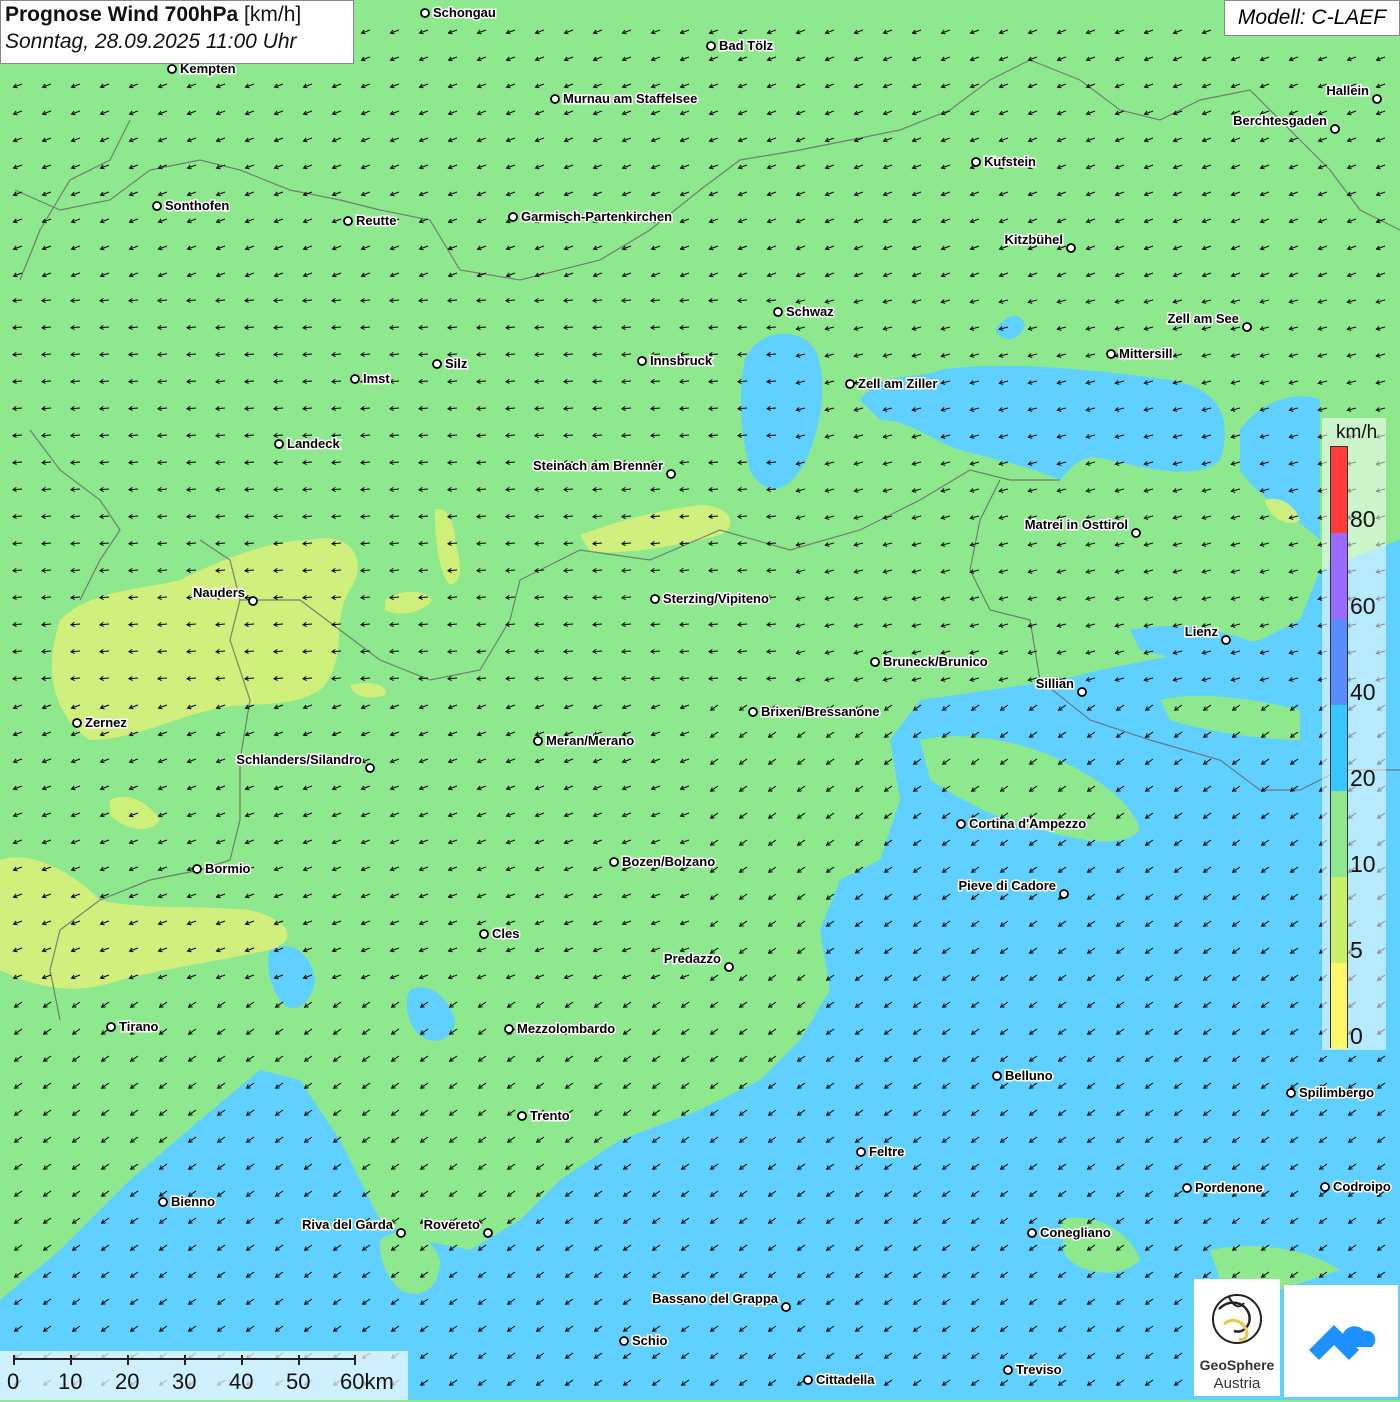  Describe the element at coordinates (376, 378) in the screenshot. I see `city-label: Imst` at that location.